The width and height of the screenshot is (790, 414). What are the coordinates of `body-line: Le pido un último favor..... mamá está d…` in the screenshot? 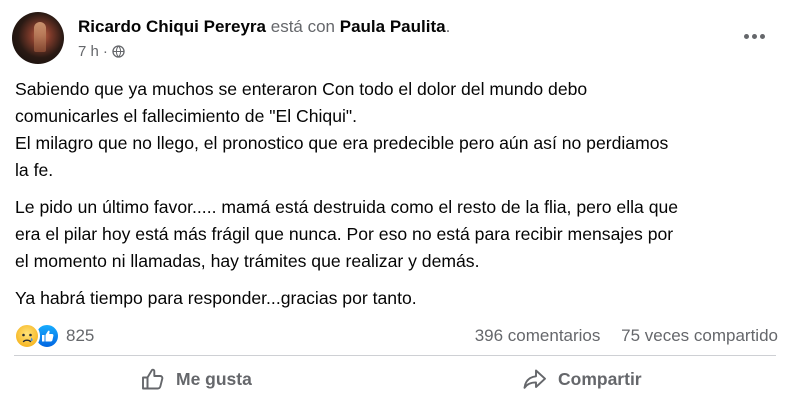 It's located at (347, 207).